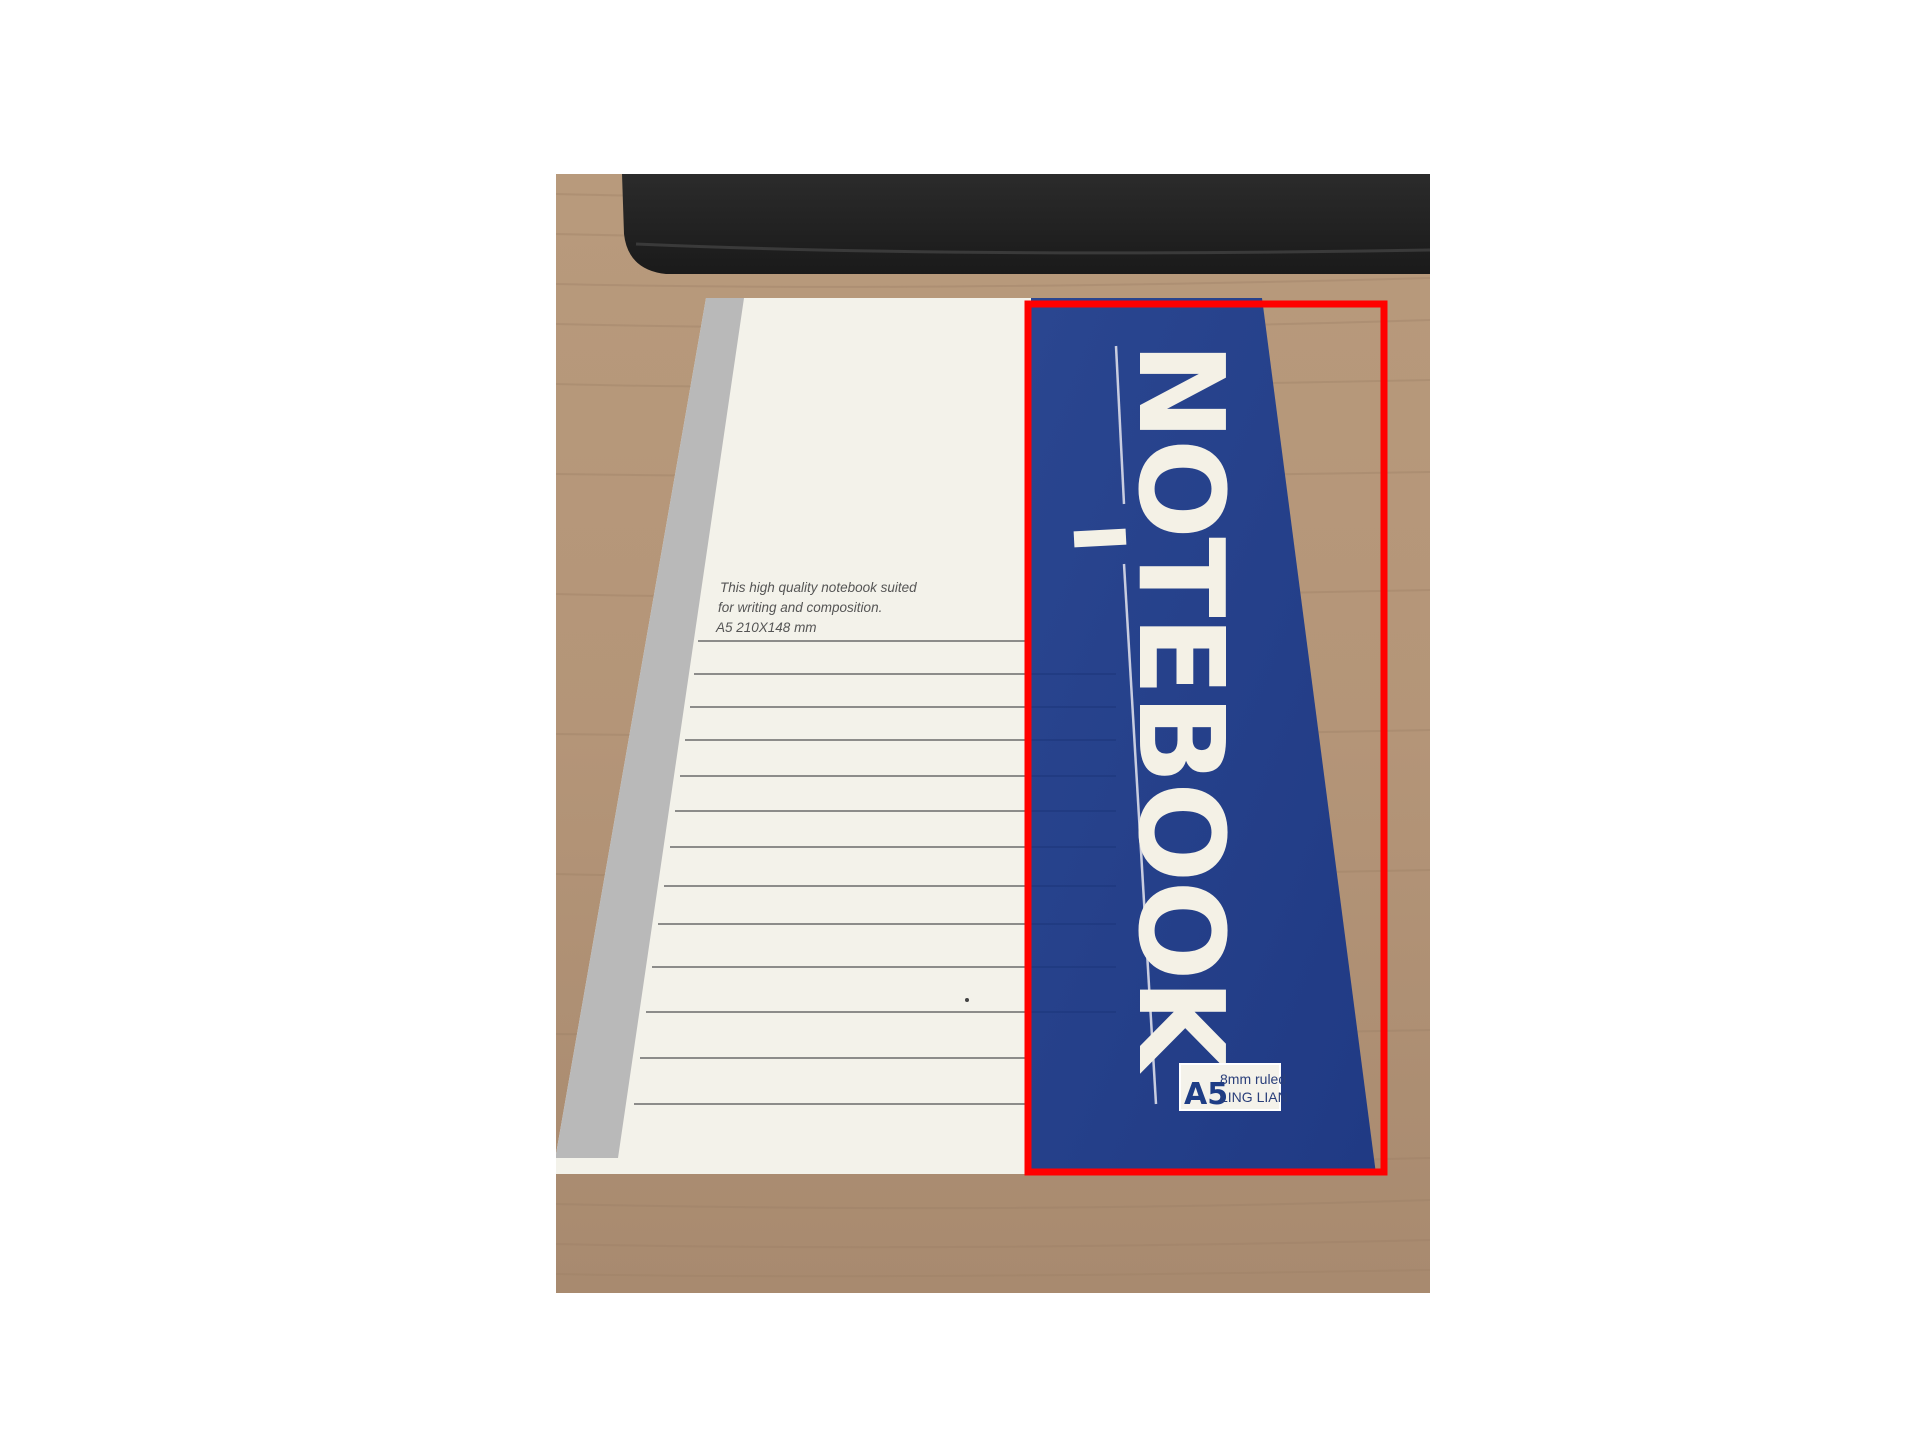 The image size is (1920, 1440). I want to click on description-line-1: This high quality notebook suited, so click(818, 587).